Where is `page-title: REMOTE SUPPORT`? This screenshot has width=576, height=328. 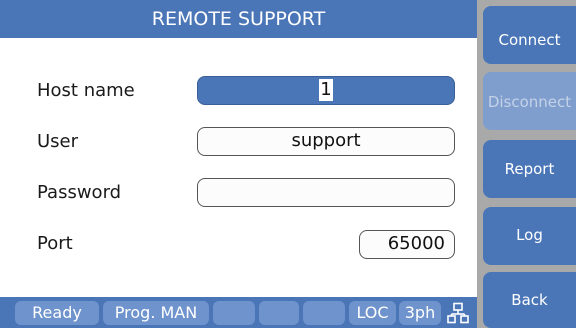 page-title: REMOTE SUPPORT is located at coordinates (238, 19).